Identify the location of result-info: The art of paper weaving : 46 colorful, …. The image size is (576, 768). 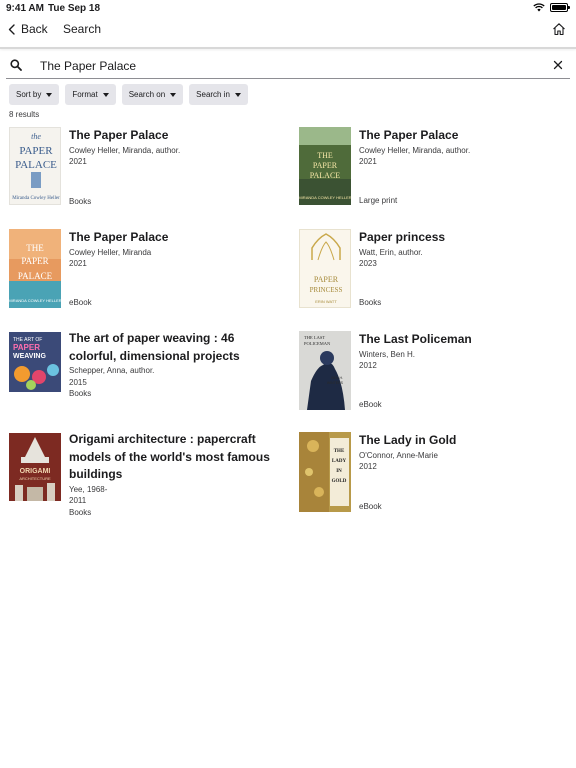
(174, 365).